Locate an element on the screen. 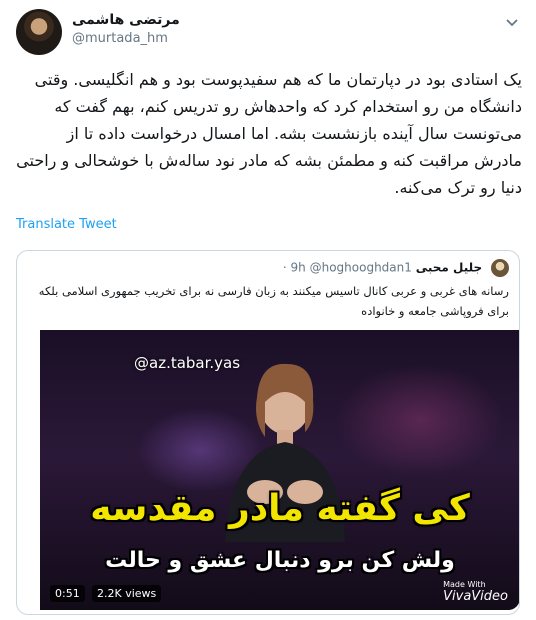 This screenshot has width=536, height=620. video-caption-primary: کی گفته مادر مقدسه is located at coordinates (280, 508).